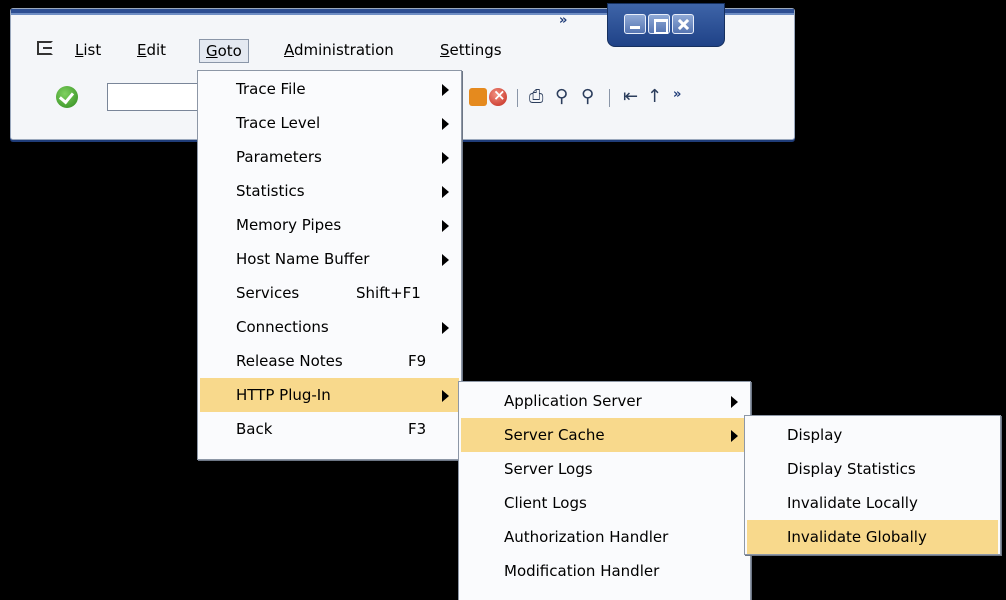 The height and width of the screenshot is (600, 1006). Describe the element at coordinates (417, 429) in the screenshot. I see `menu-item-shortcut: F3` at that location.